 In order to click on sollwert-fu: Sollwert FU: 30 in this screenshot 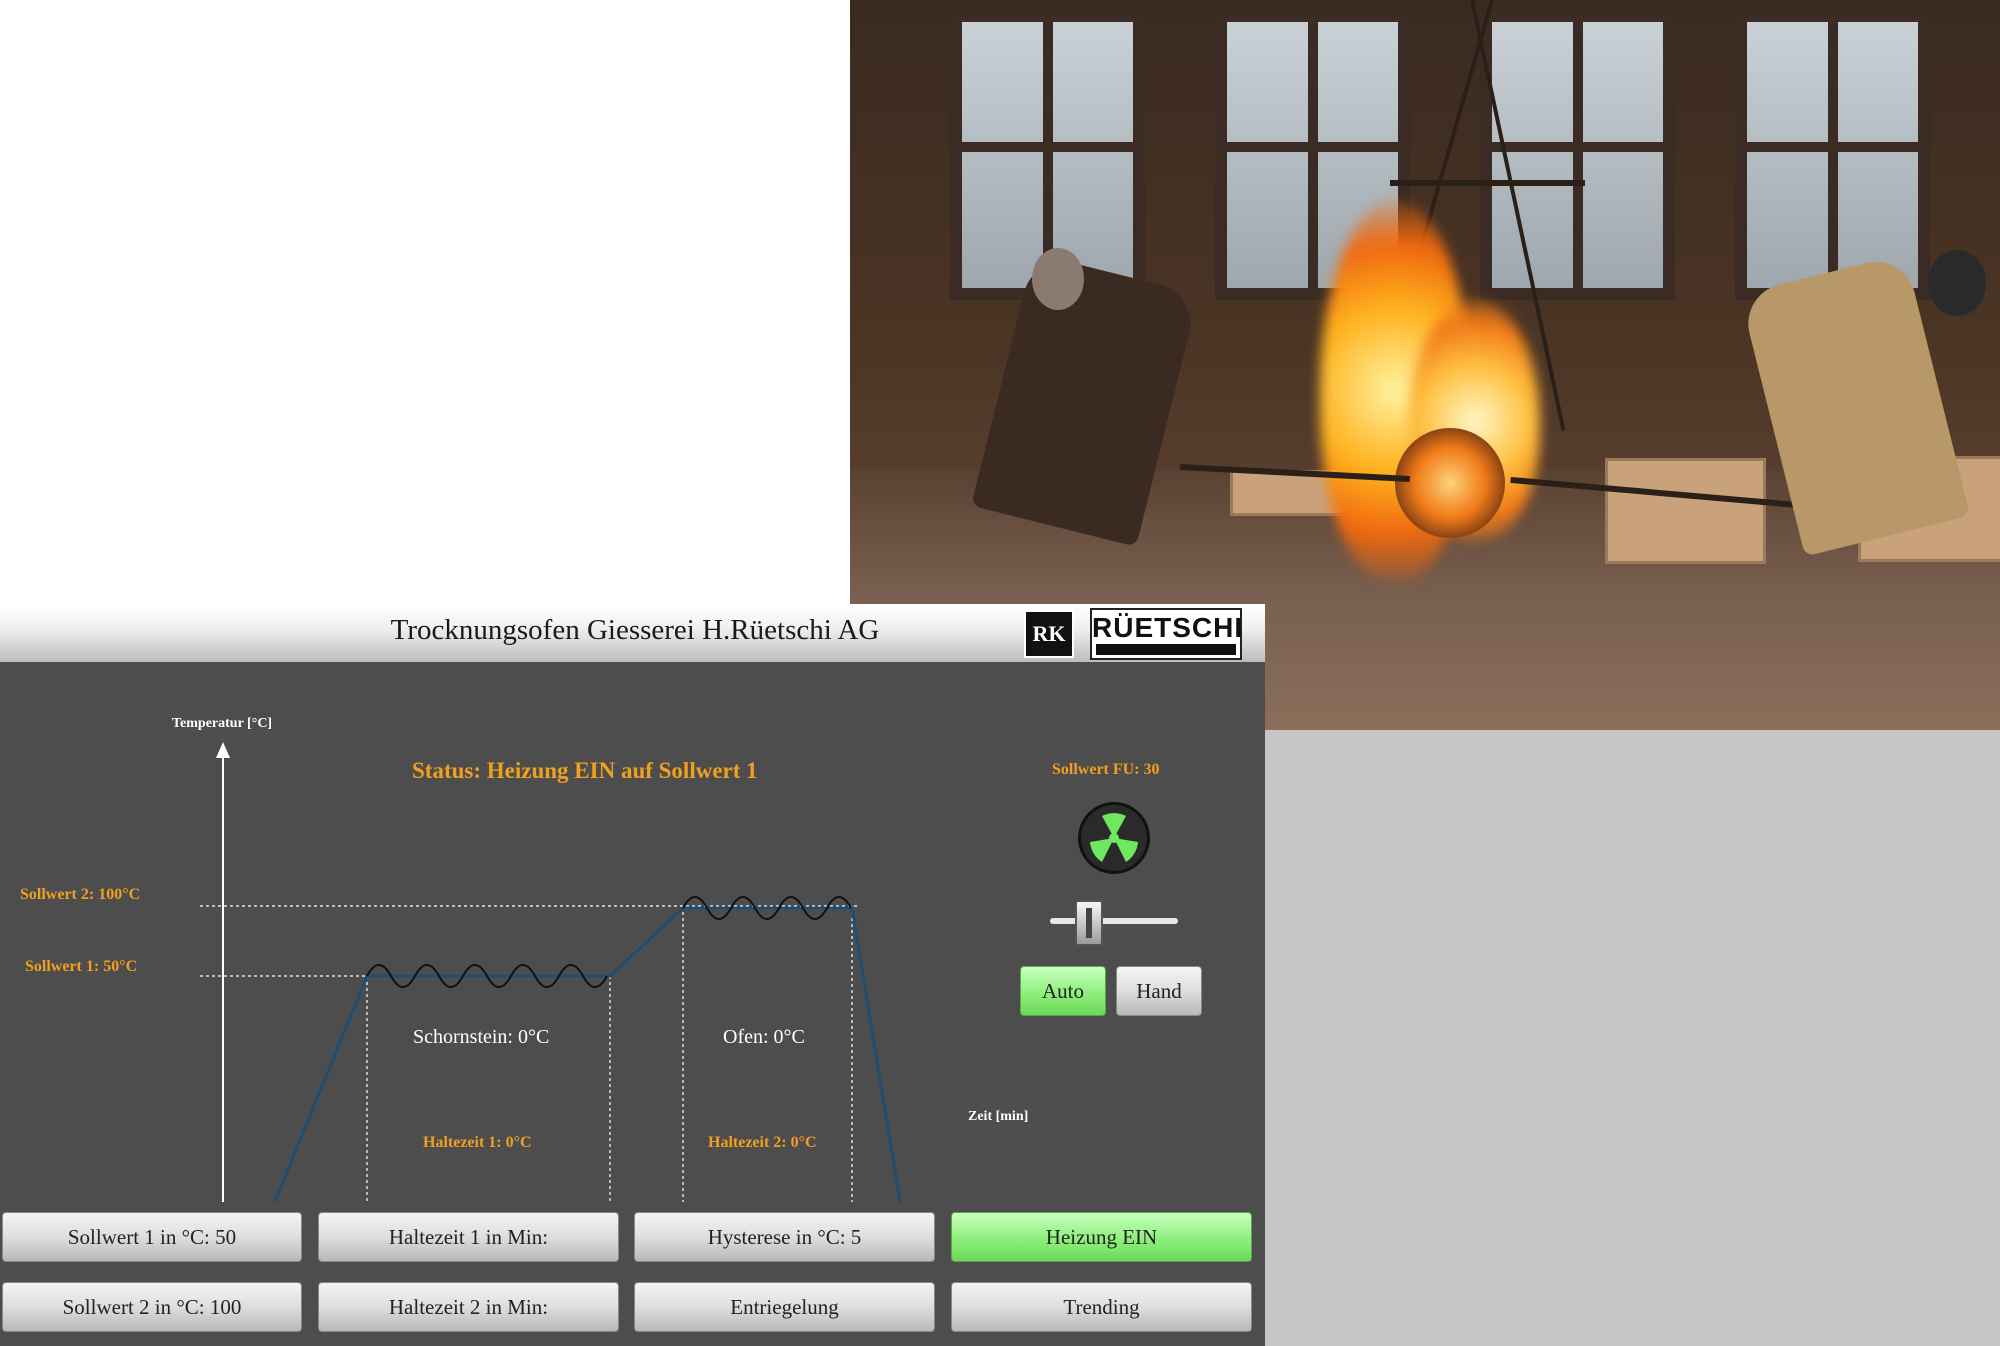, I will do `click(1106, 769)`.